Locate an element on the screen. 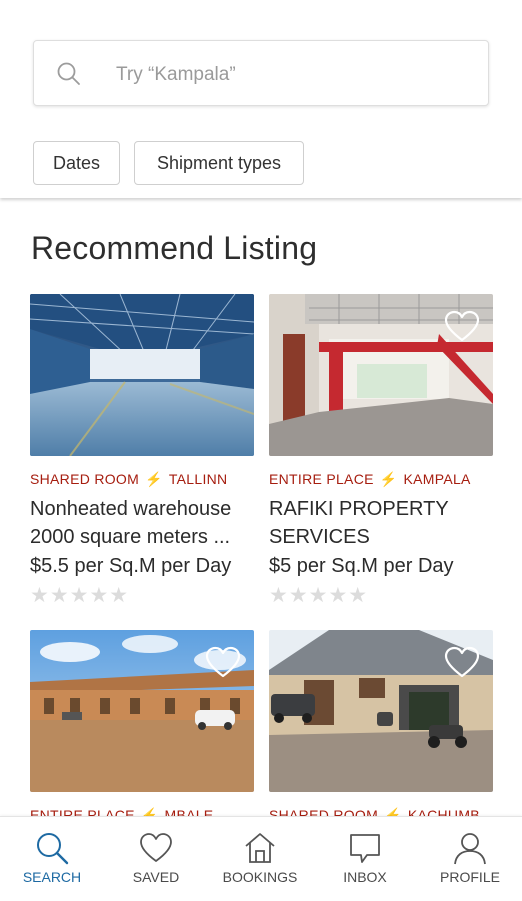 The width and height of the screenshot is (522, 901). listing-city: KAMPALA is located at coordinates (437, 479).